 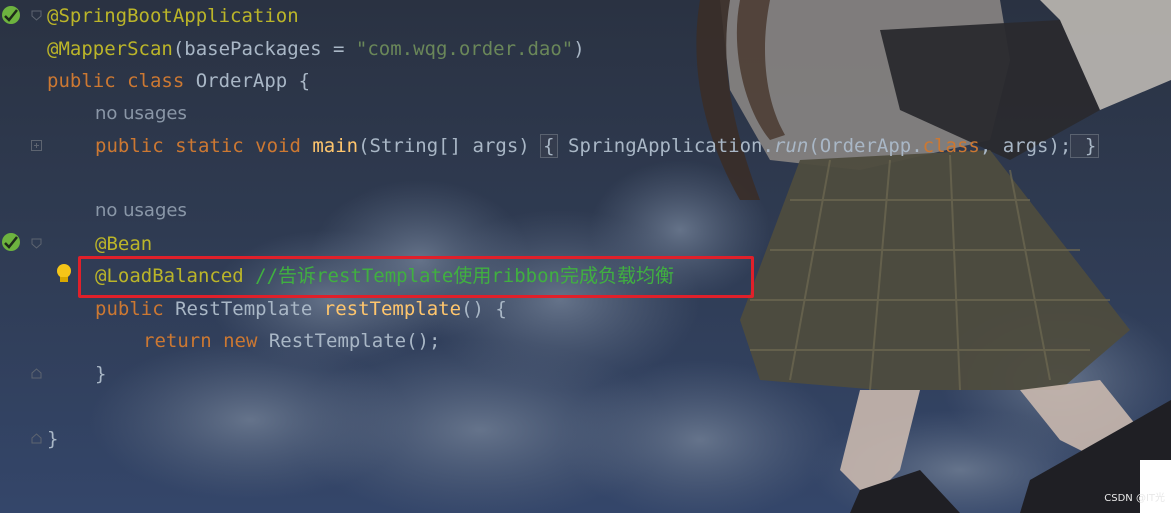 I want to click on keyword: public class, so click(x=121, y=81).